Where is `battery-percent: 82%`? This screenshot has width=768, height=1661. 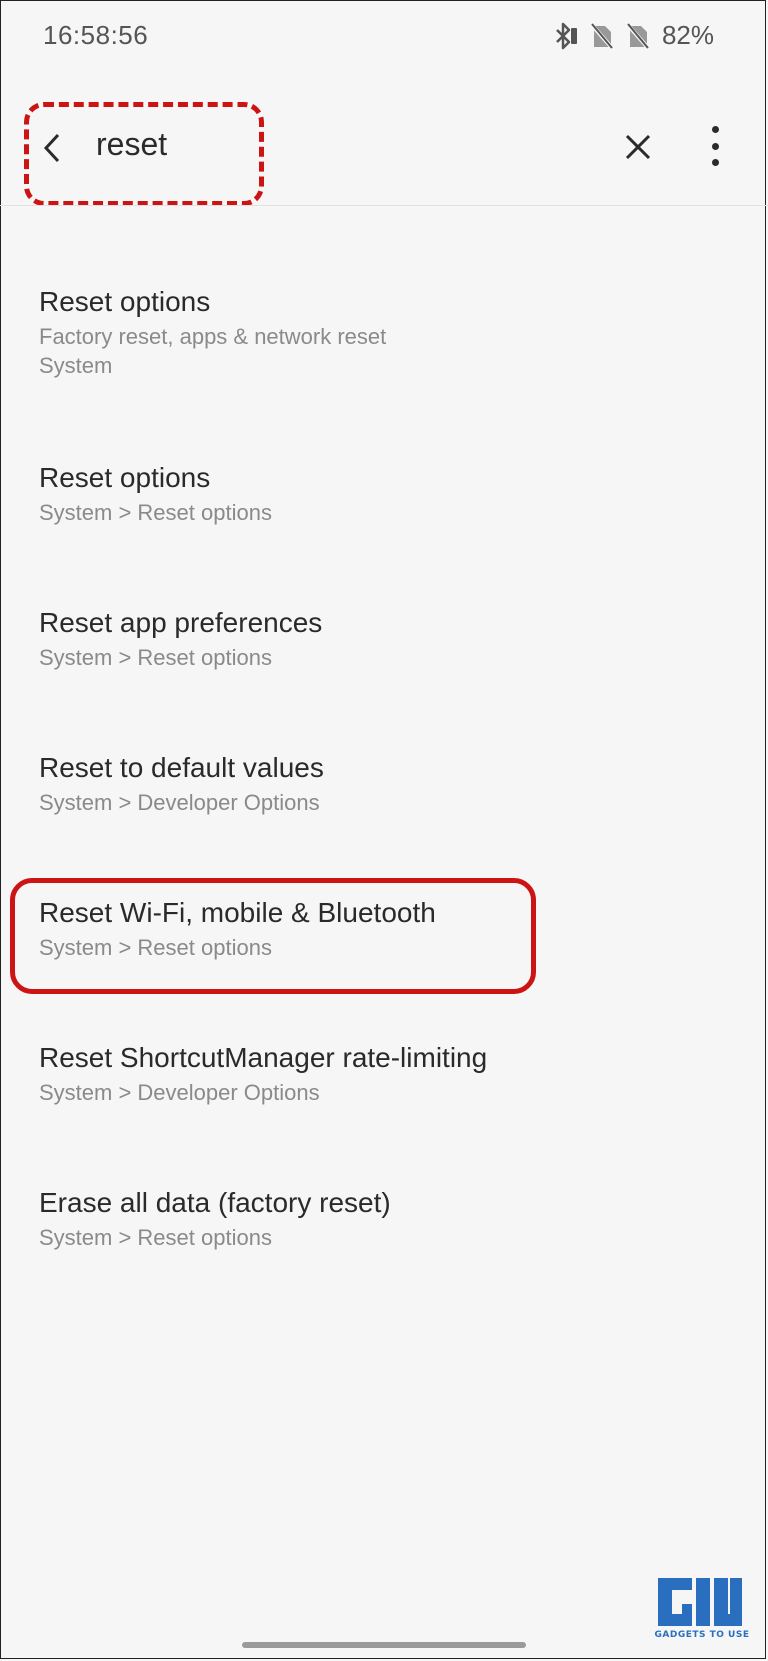 battery-percent: 82% is located at coordinates (687, 35).